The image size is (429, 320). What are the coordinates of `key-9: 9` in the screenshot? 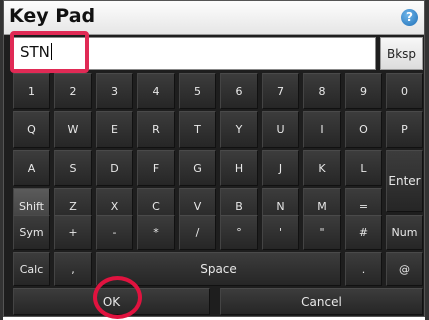 It's located at (363, 91).